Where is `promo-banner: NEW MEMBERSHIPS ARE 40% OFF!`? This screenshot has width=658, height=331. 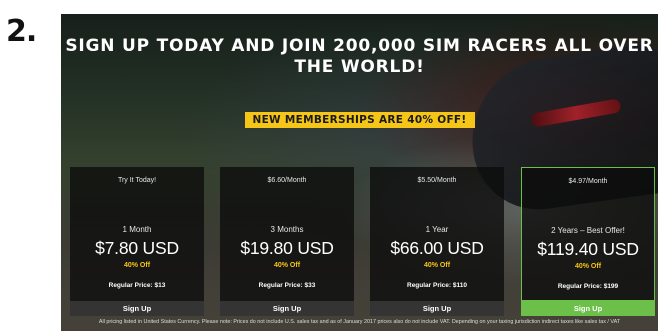 promo-banner: NEW MEMBERSHIPS ARE 40% OFF! is located at coordinates (359, 119).